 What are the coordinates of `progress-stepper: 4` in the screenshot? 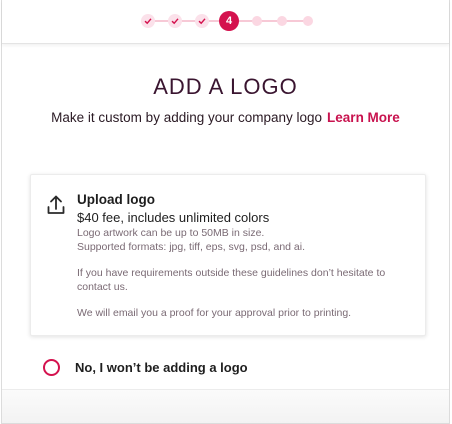 It's located at (227, 21).